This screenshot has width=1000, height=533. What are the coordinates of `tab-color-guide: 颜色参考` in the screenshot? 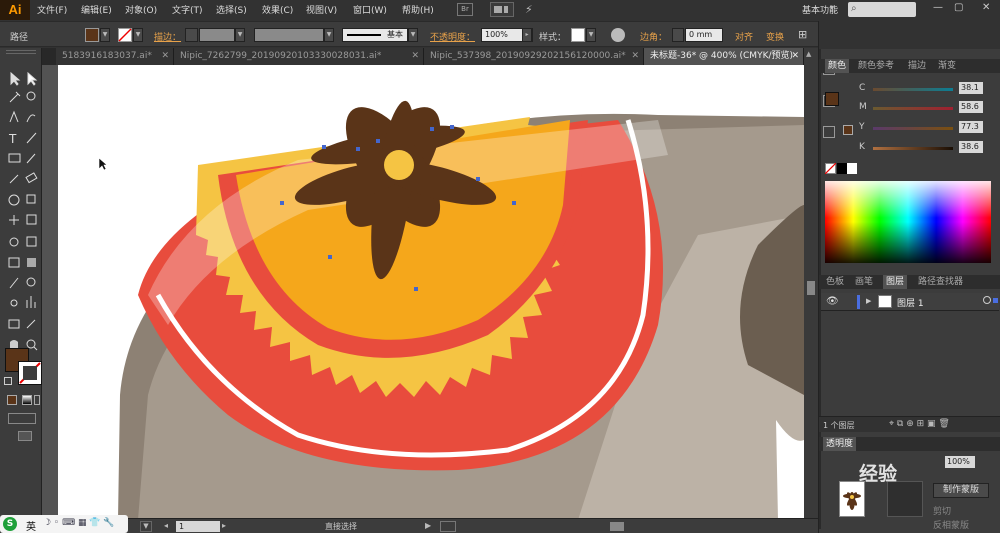 It's located at (876, 66).